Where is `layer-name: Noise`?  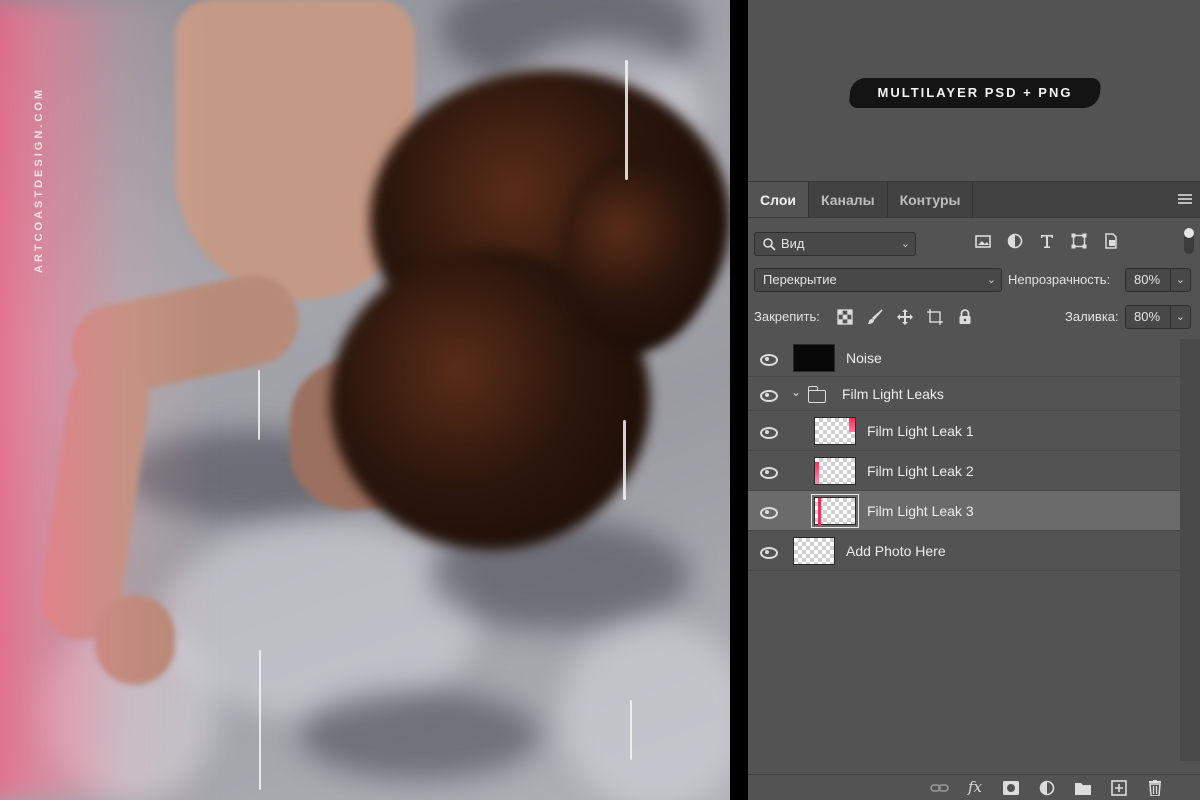 layer-name: Noise is located at coordinates (864, 358).